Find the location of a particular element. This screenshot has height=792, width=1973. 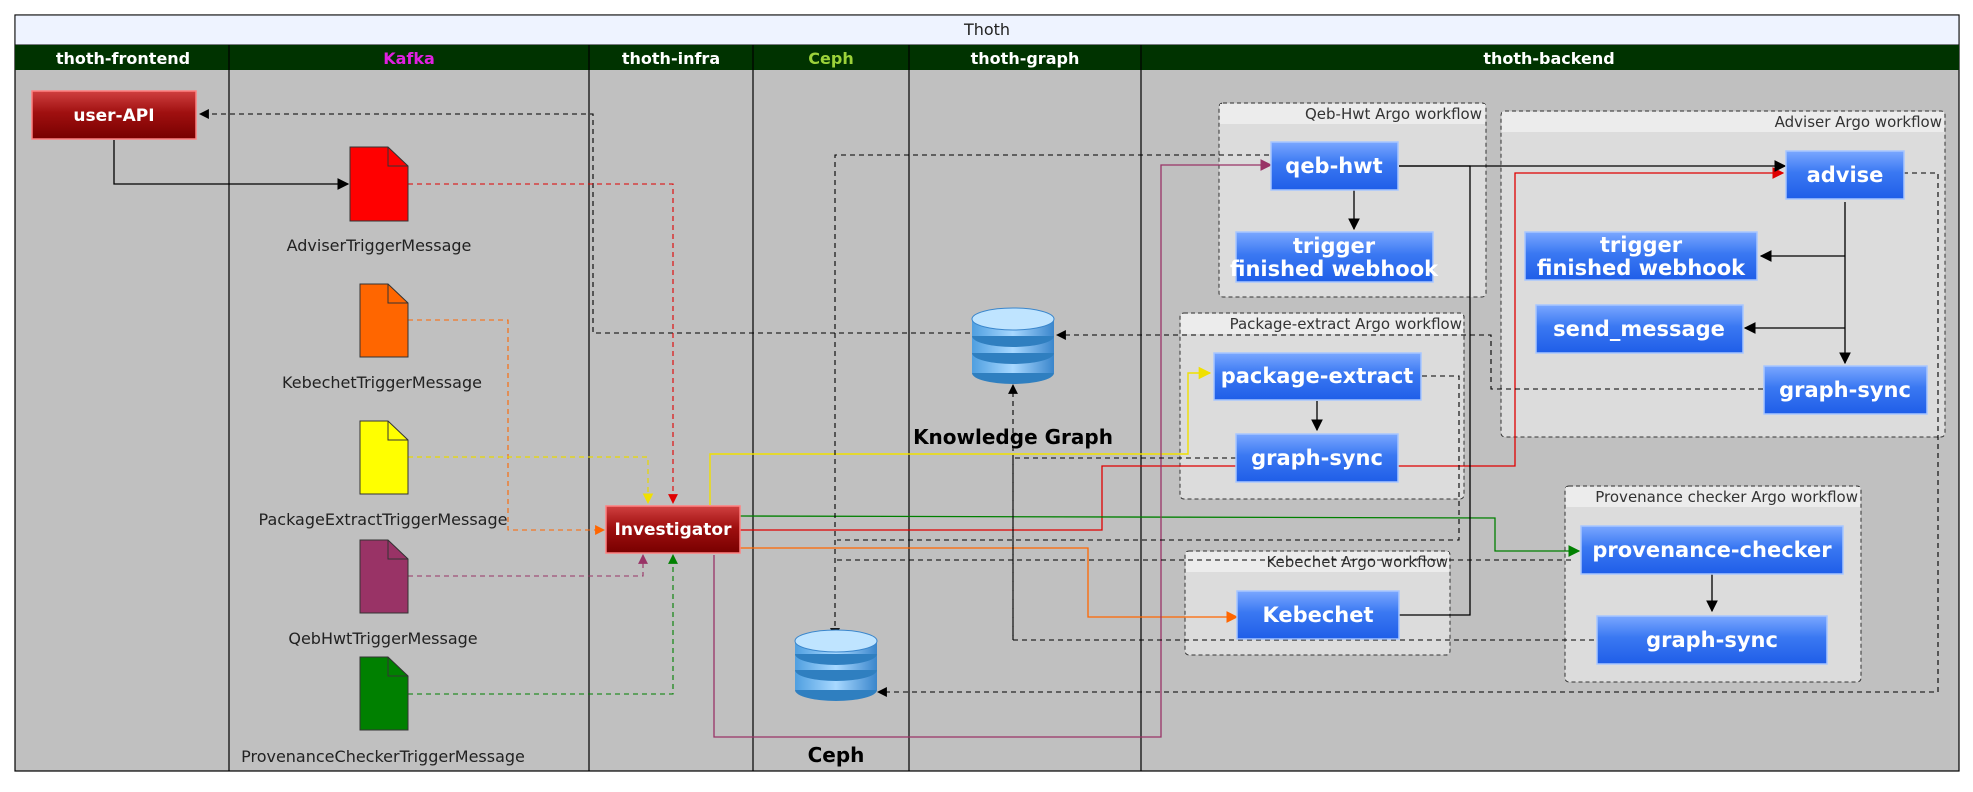

advise-label: advise is located at coordinates (1845, 175).